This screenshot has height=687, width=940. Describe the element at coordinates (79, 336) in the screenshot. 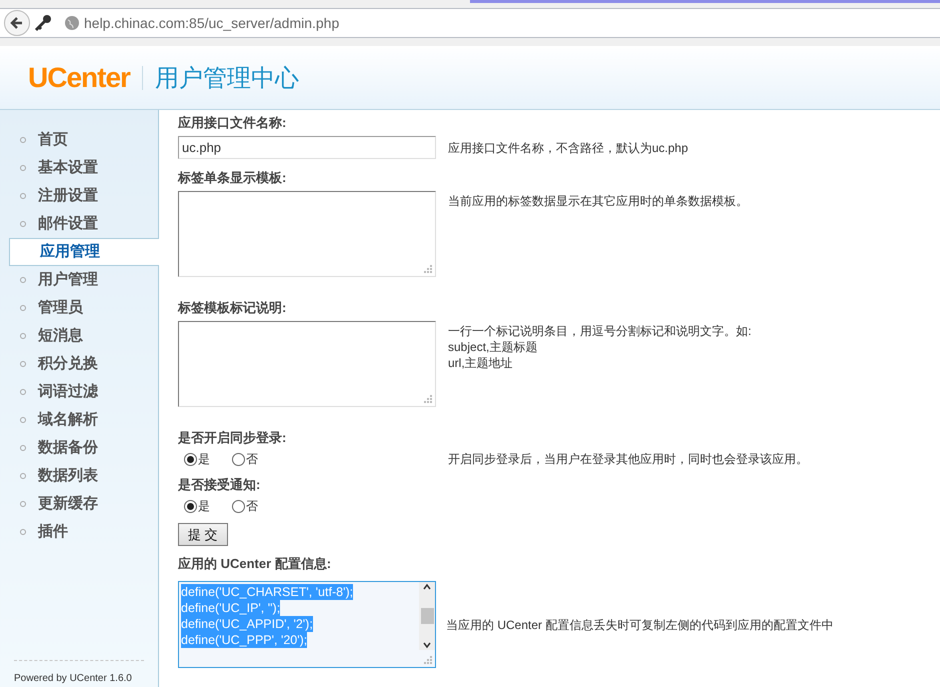

I see `sidebar-item: 短消息` at that location.